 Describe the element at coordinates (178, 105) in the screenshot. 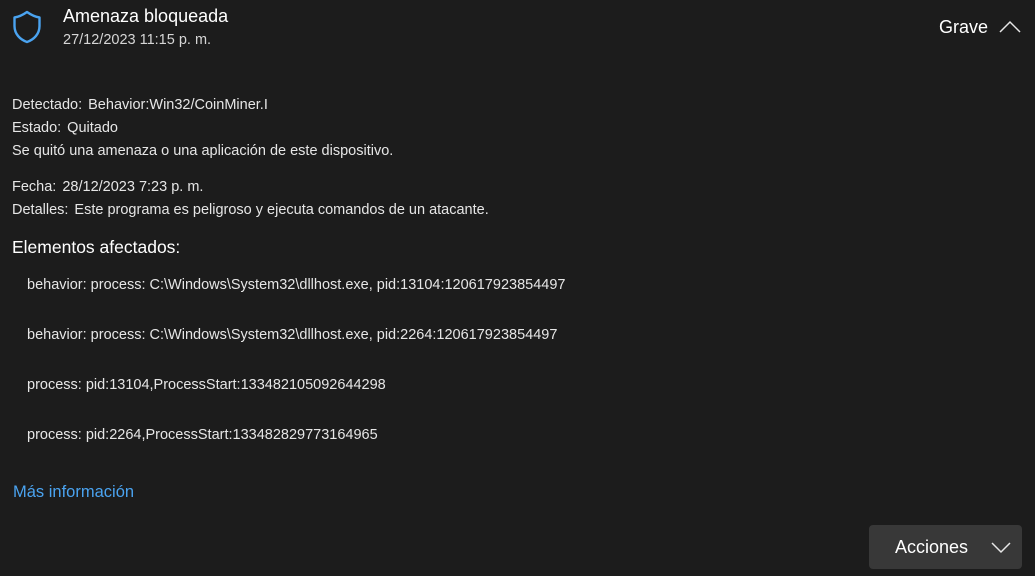

I see `detected-value: Behavior:Win32/CoinMiner.I` at that location.